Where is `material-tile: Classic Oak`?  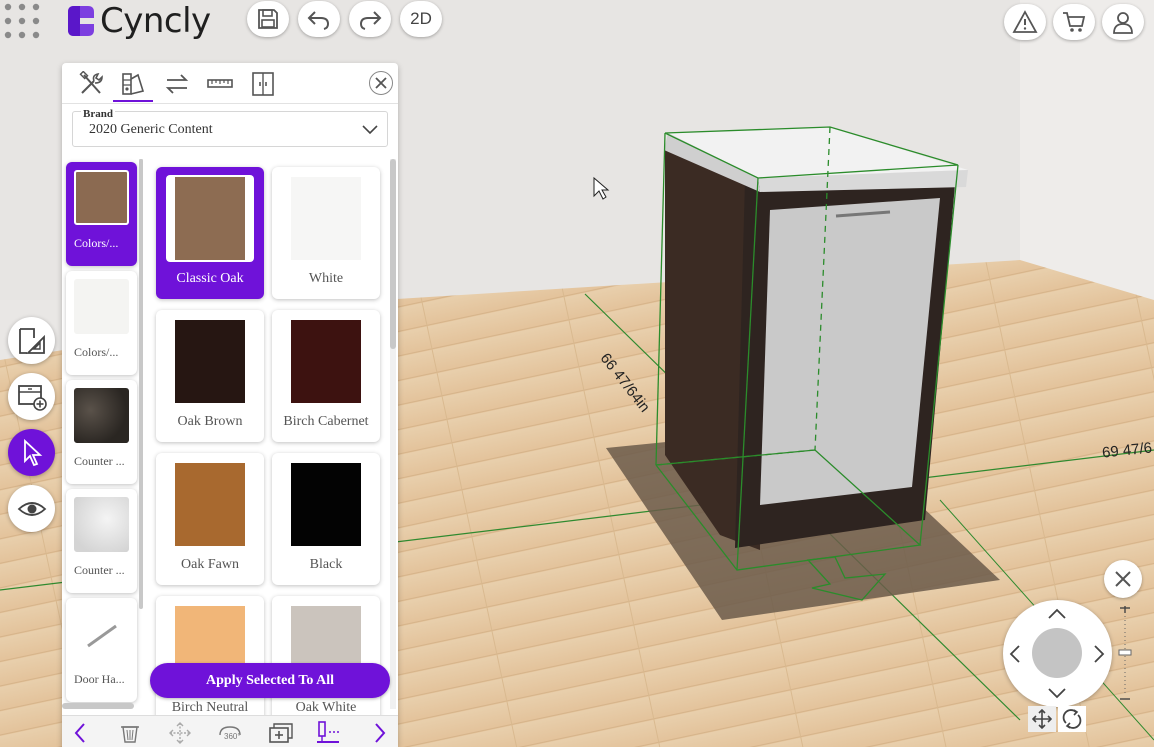
material-tile: Classic Oak is located at coordinates (210, 233).